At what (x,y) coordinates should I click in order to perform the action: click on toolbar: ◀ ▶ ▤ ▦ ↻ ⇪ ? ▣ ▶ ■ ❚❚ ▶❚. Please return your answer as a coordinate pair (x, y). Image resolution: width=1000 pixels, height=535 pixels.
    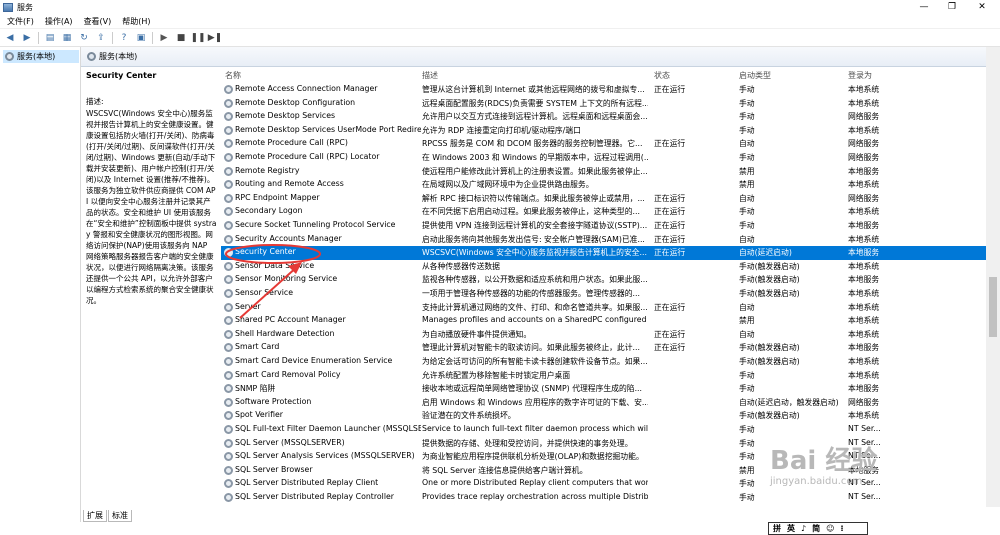
    Looking at the image, I should click on (500, 38).